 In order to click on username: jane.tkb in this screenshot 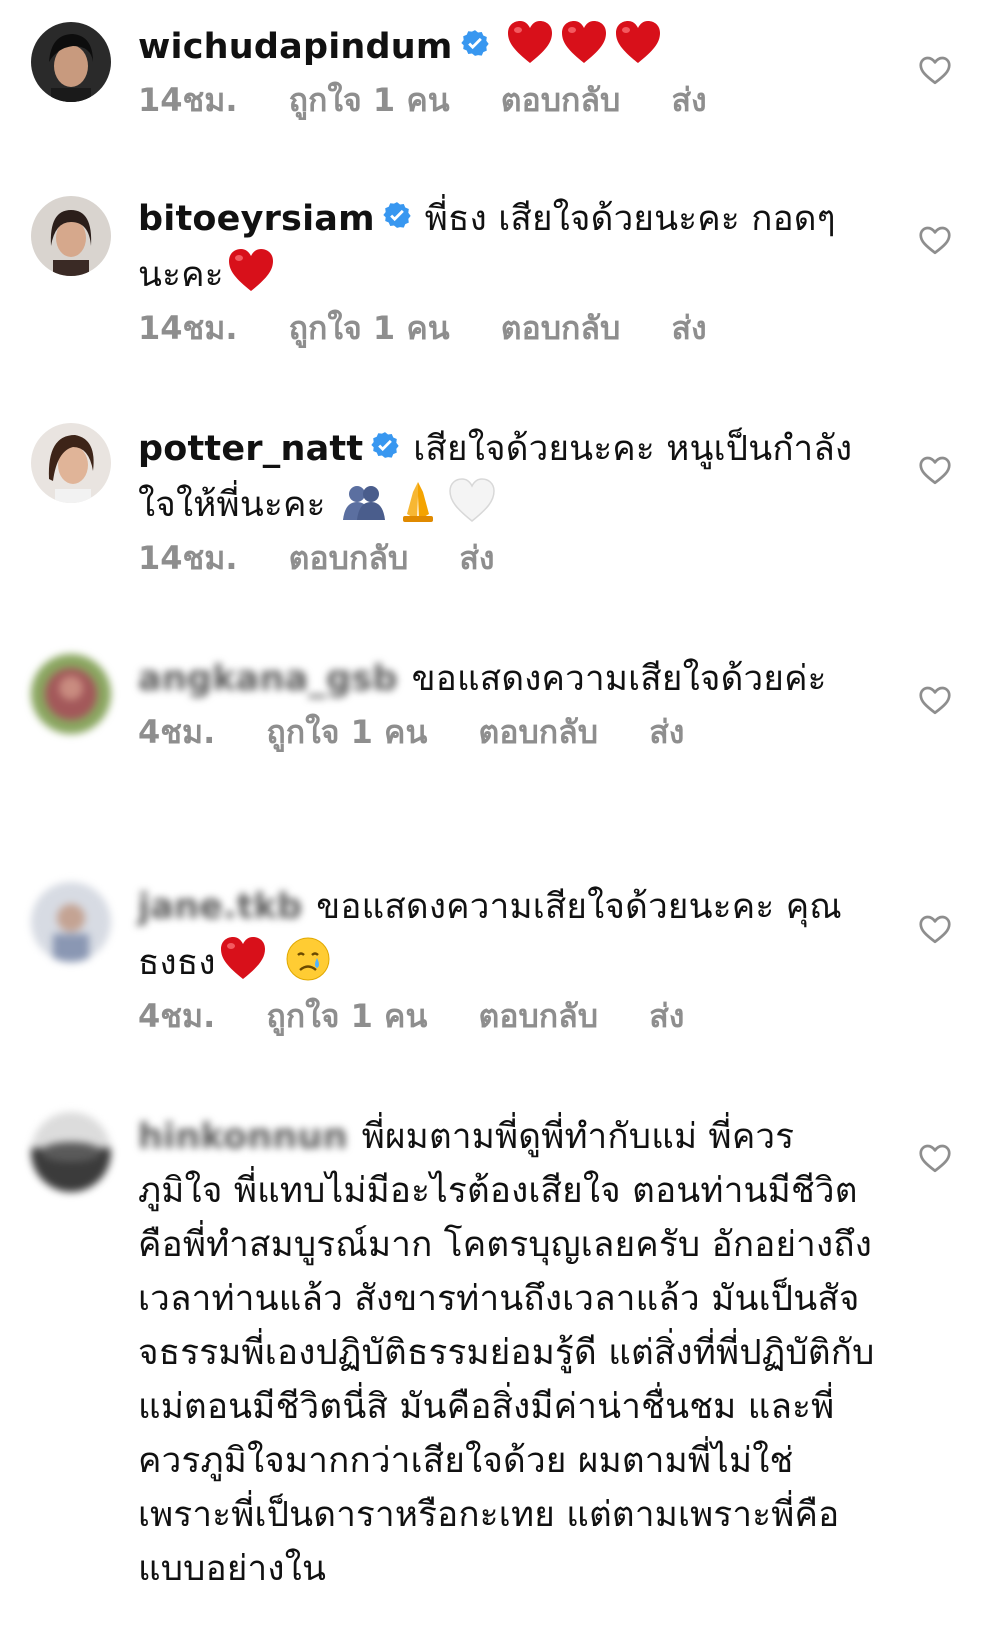, I will do `click(220, 907)`.